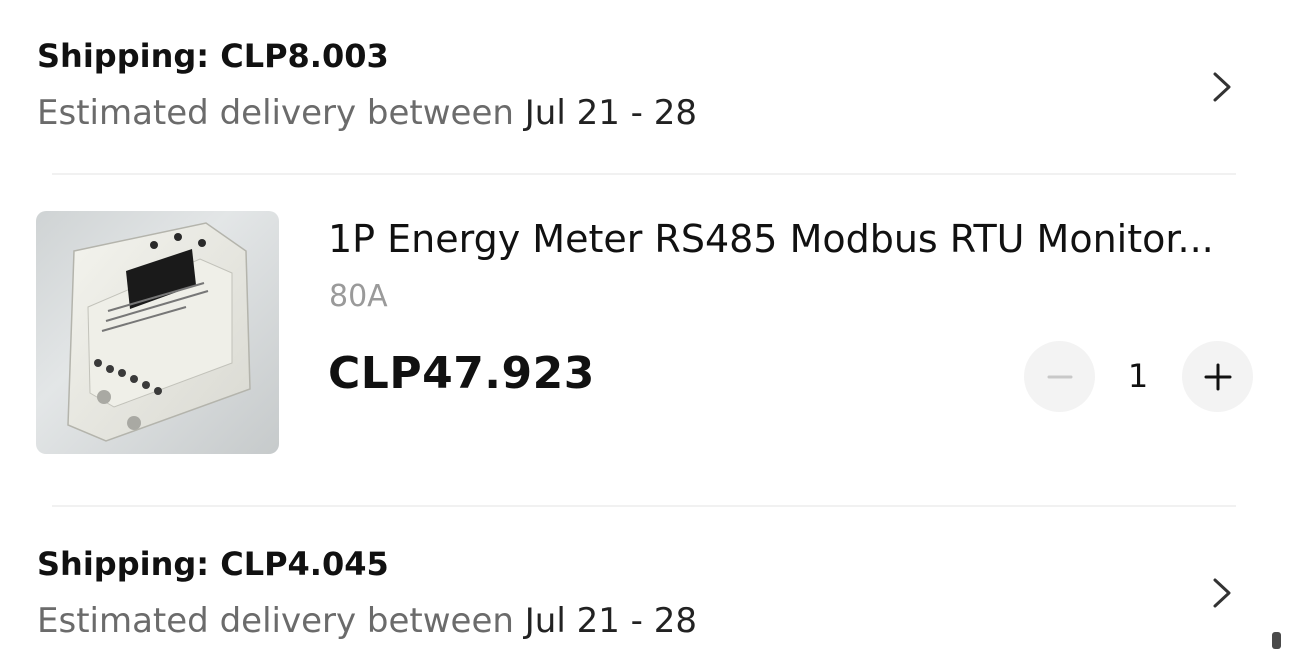 The image size is (1290, 650). I want to click on scrollbar-thumb, so click(1276, 640).